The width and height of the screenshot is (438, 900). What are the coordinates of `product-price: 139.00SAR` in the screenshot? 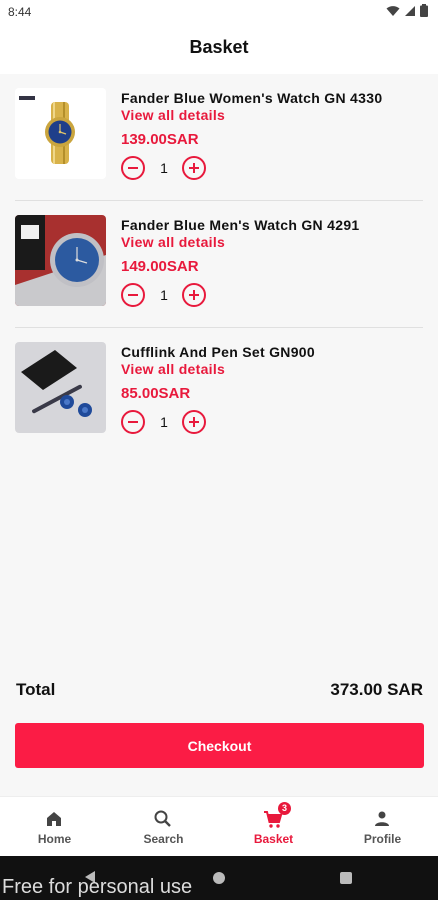 It's located at (160, 139).